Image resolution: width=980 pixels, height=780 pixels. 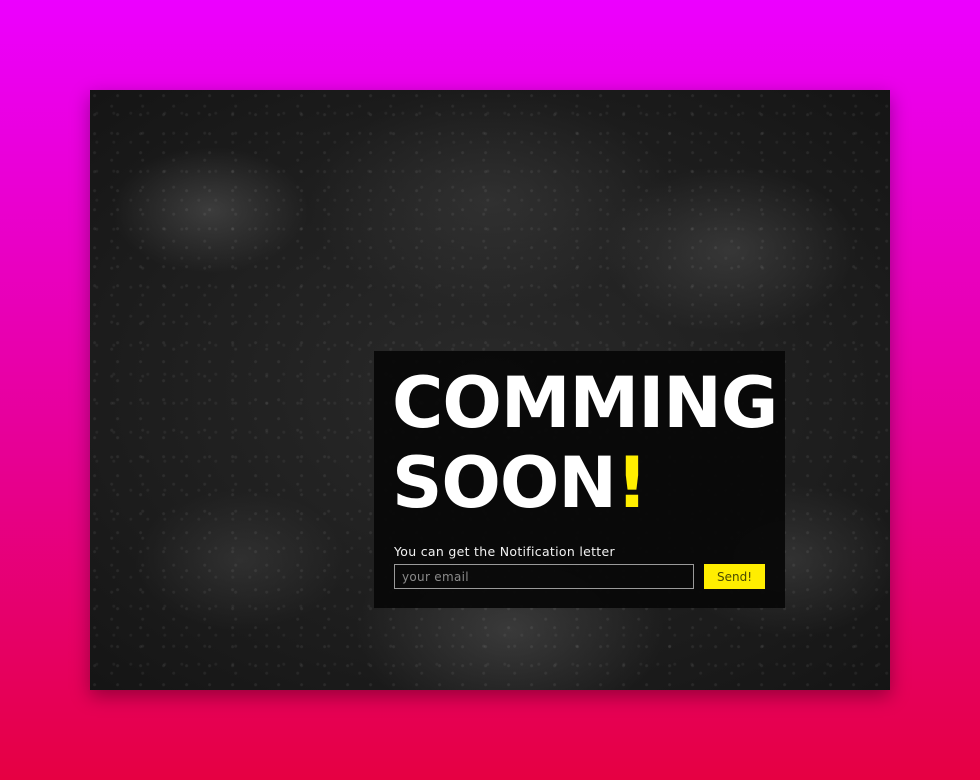 I want to click on send-button: Send!, so click(x=734, y=576).